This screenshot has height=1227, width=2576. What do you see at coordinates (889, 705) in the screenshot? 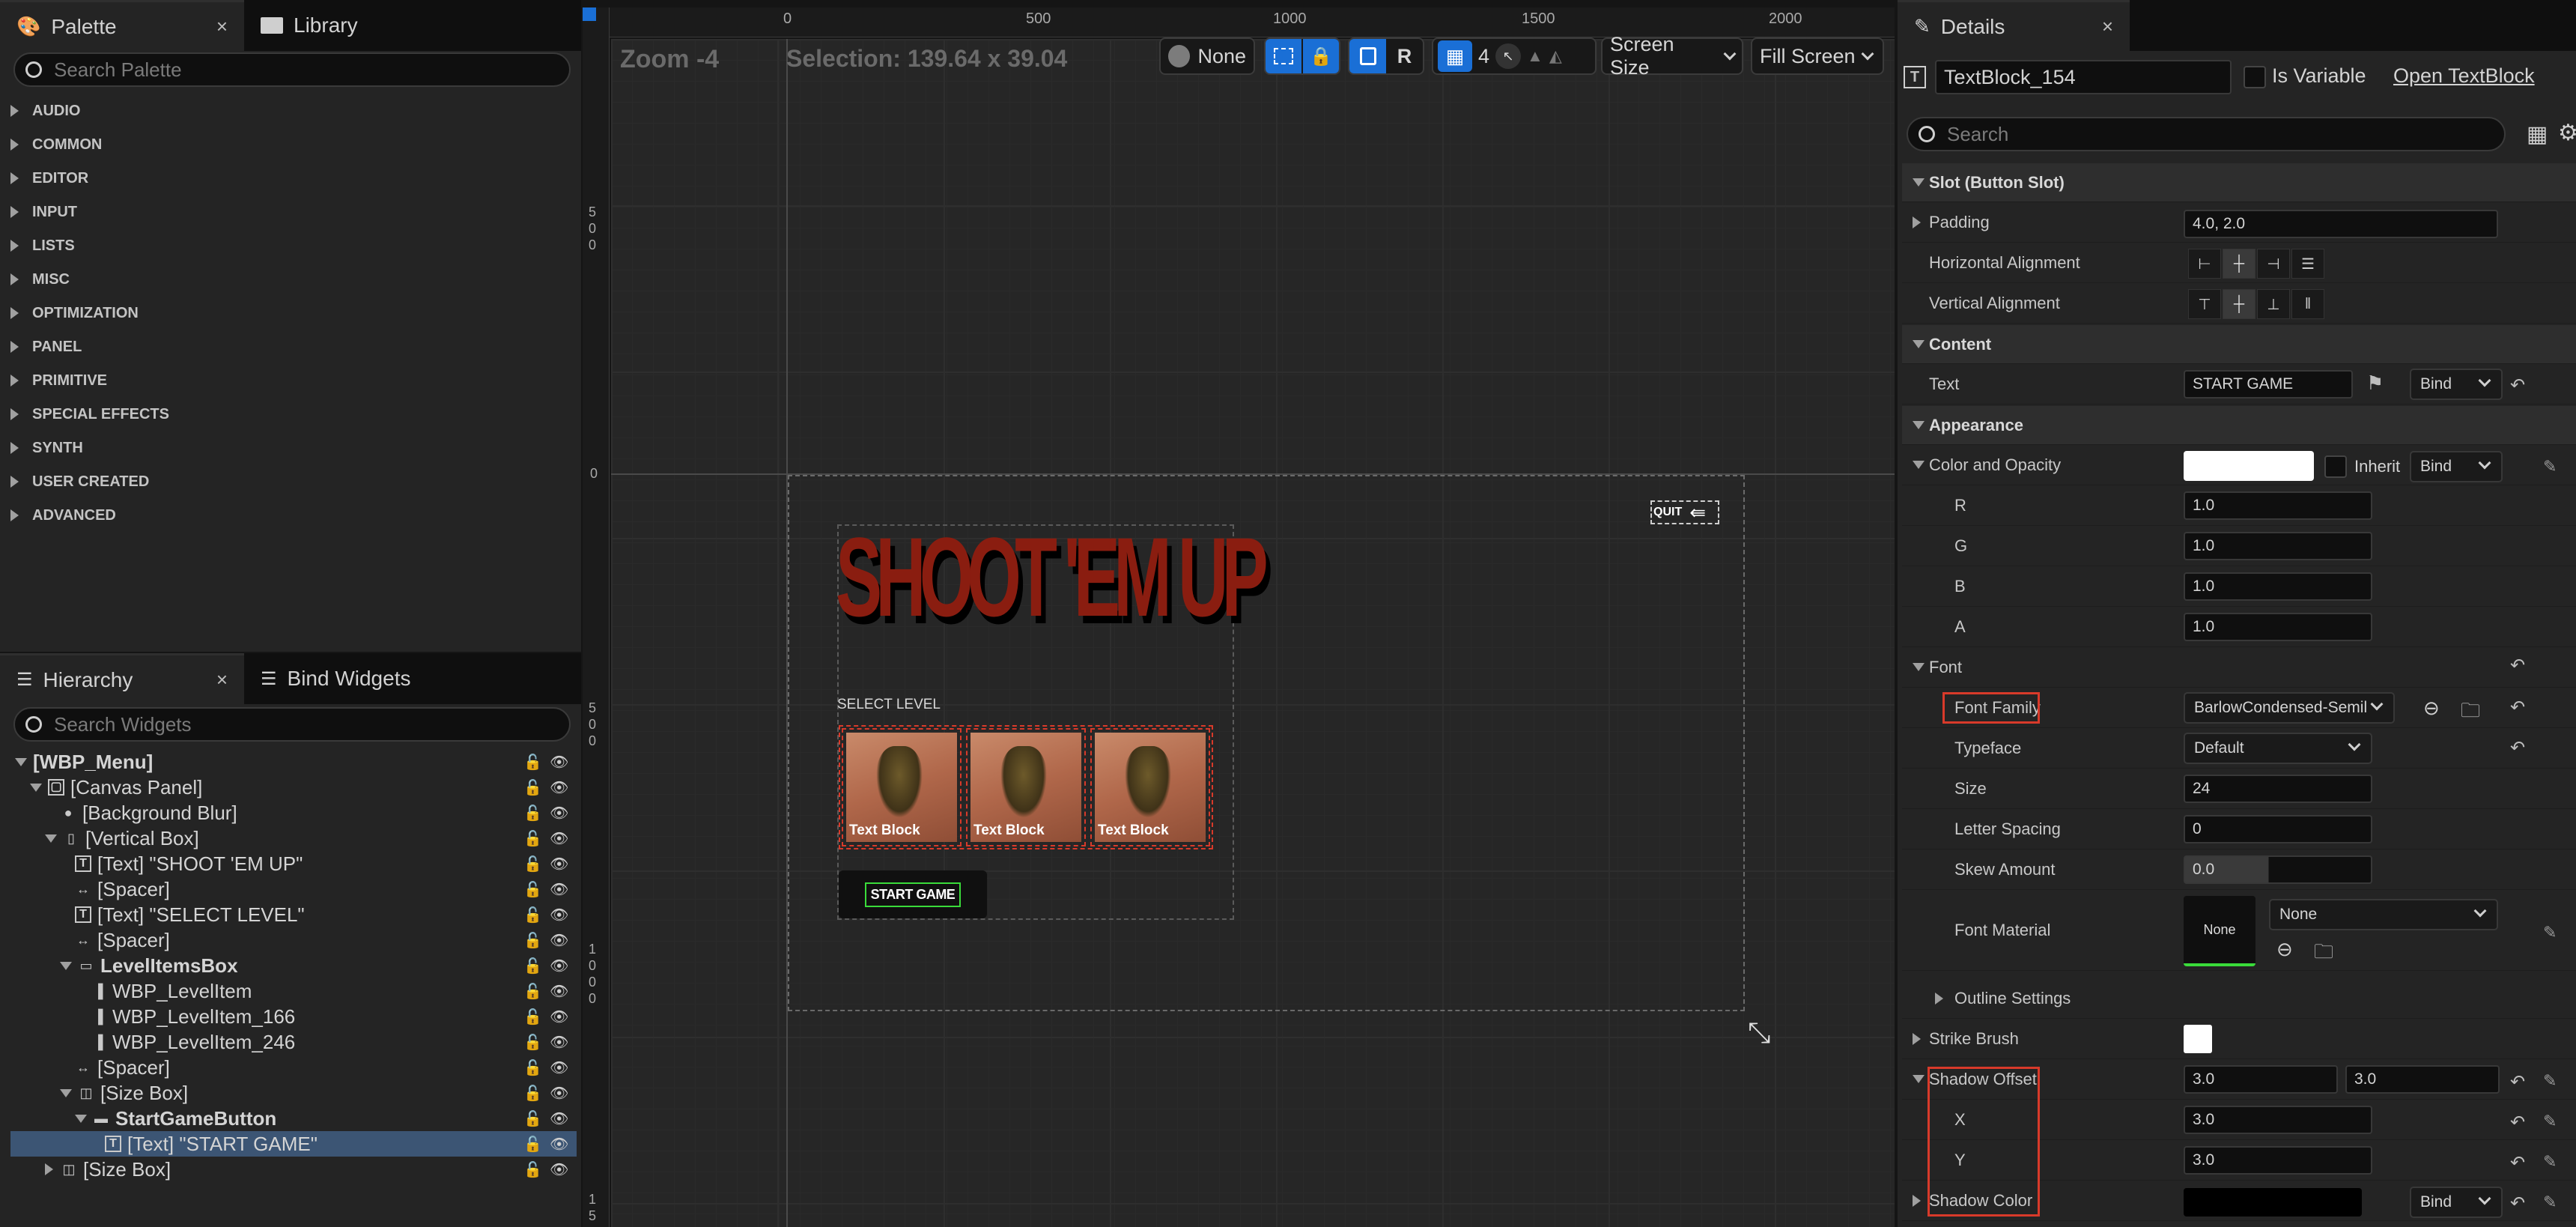
I see `preview-select-level: SELECT LEVEL` at bounding box center [889, 705].